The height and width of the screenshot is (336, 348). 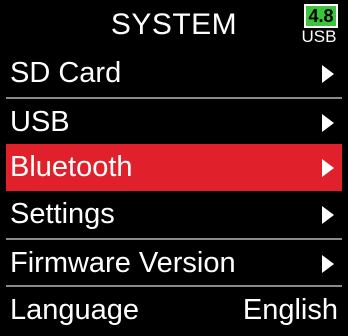 What do you see at coordinates (174, 214) in the screenshot?
I see `menu-item-settings: Settings` at bounding box center [174, 214].